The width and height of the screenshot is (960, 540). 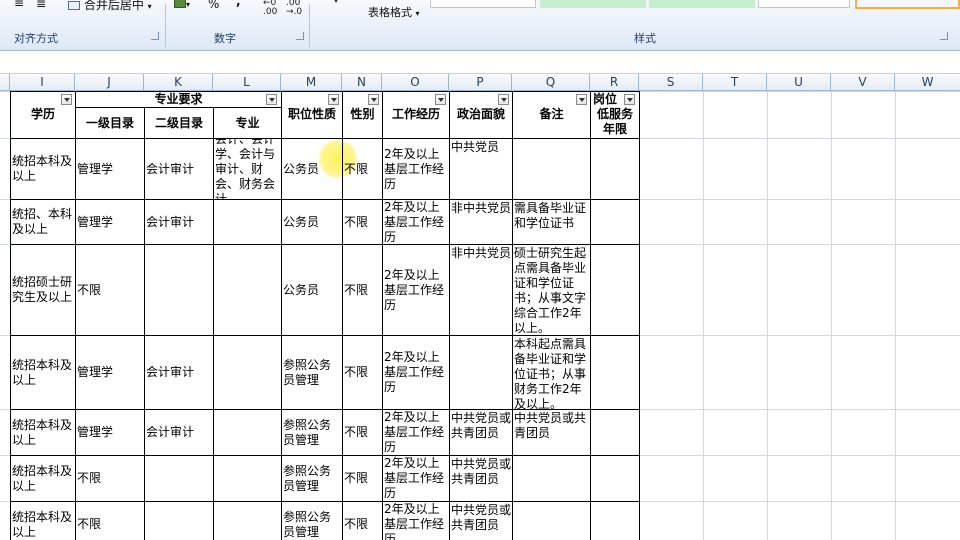 What do you see at coordinates (481, 169) in the screenshot?
I see `cell-political-status: 中共党员` at bounding box center [481, 169].